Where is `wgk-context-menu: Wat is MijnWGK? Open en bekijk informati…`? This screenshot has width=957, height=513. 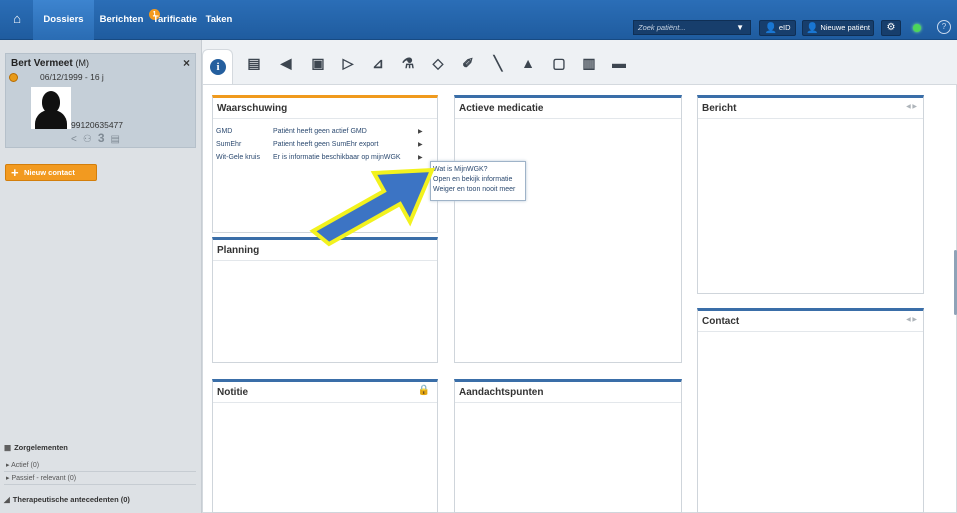
wgk-context-menu: Wat is MijnWGK? Open en bekijk informati… is located at coordinates (478, 181).